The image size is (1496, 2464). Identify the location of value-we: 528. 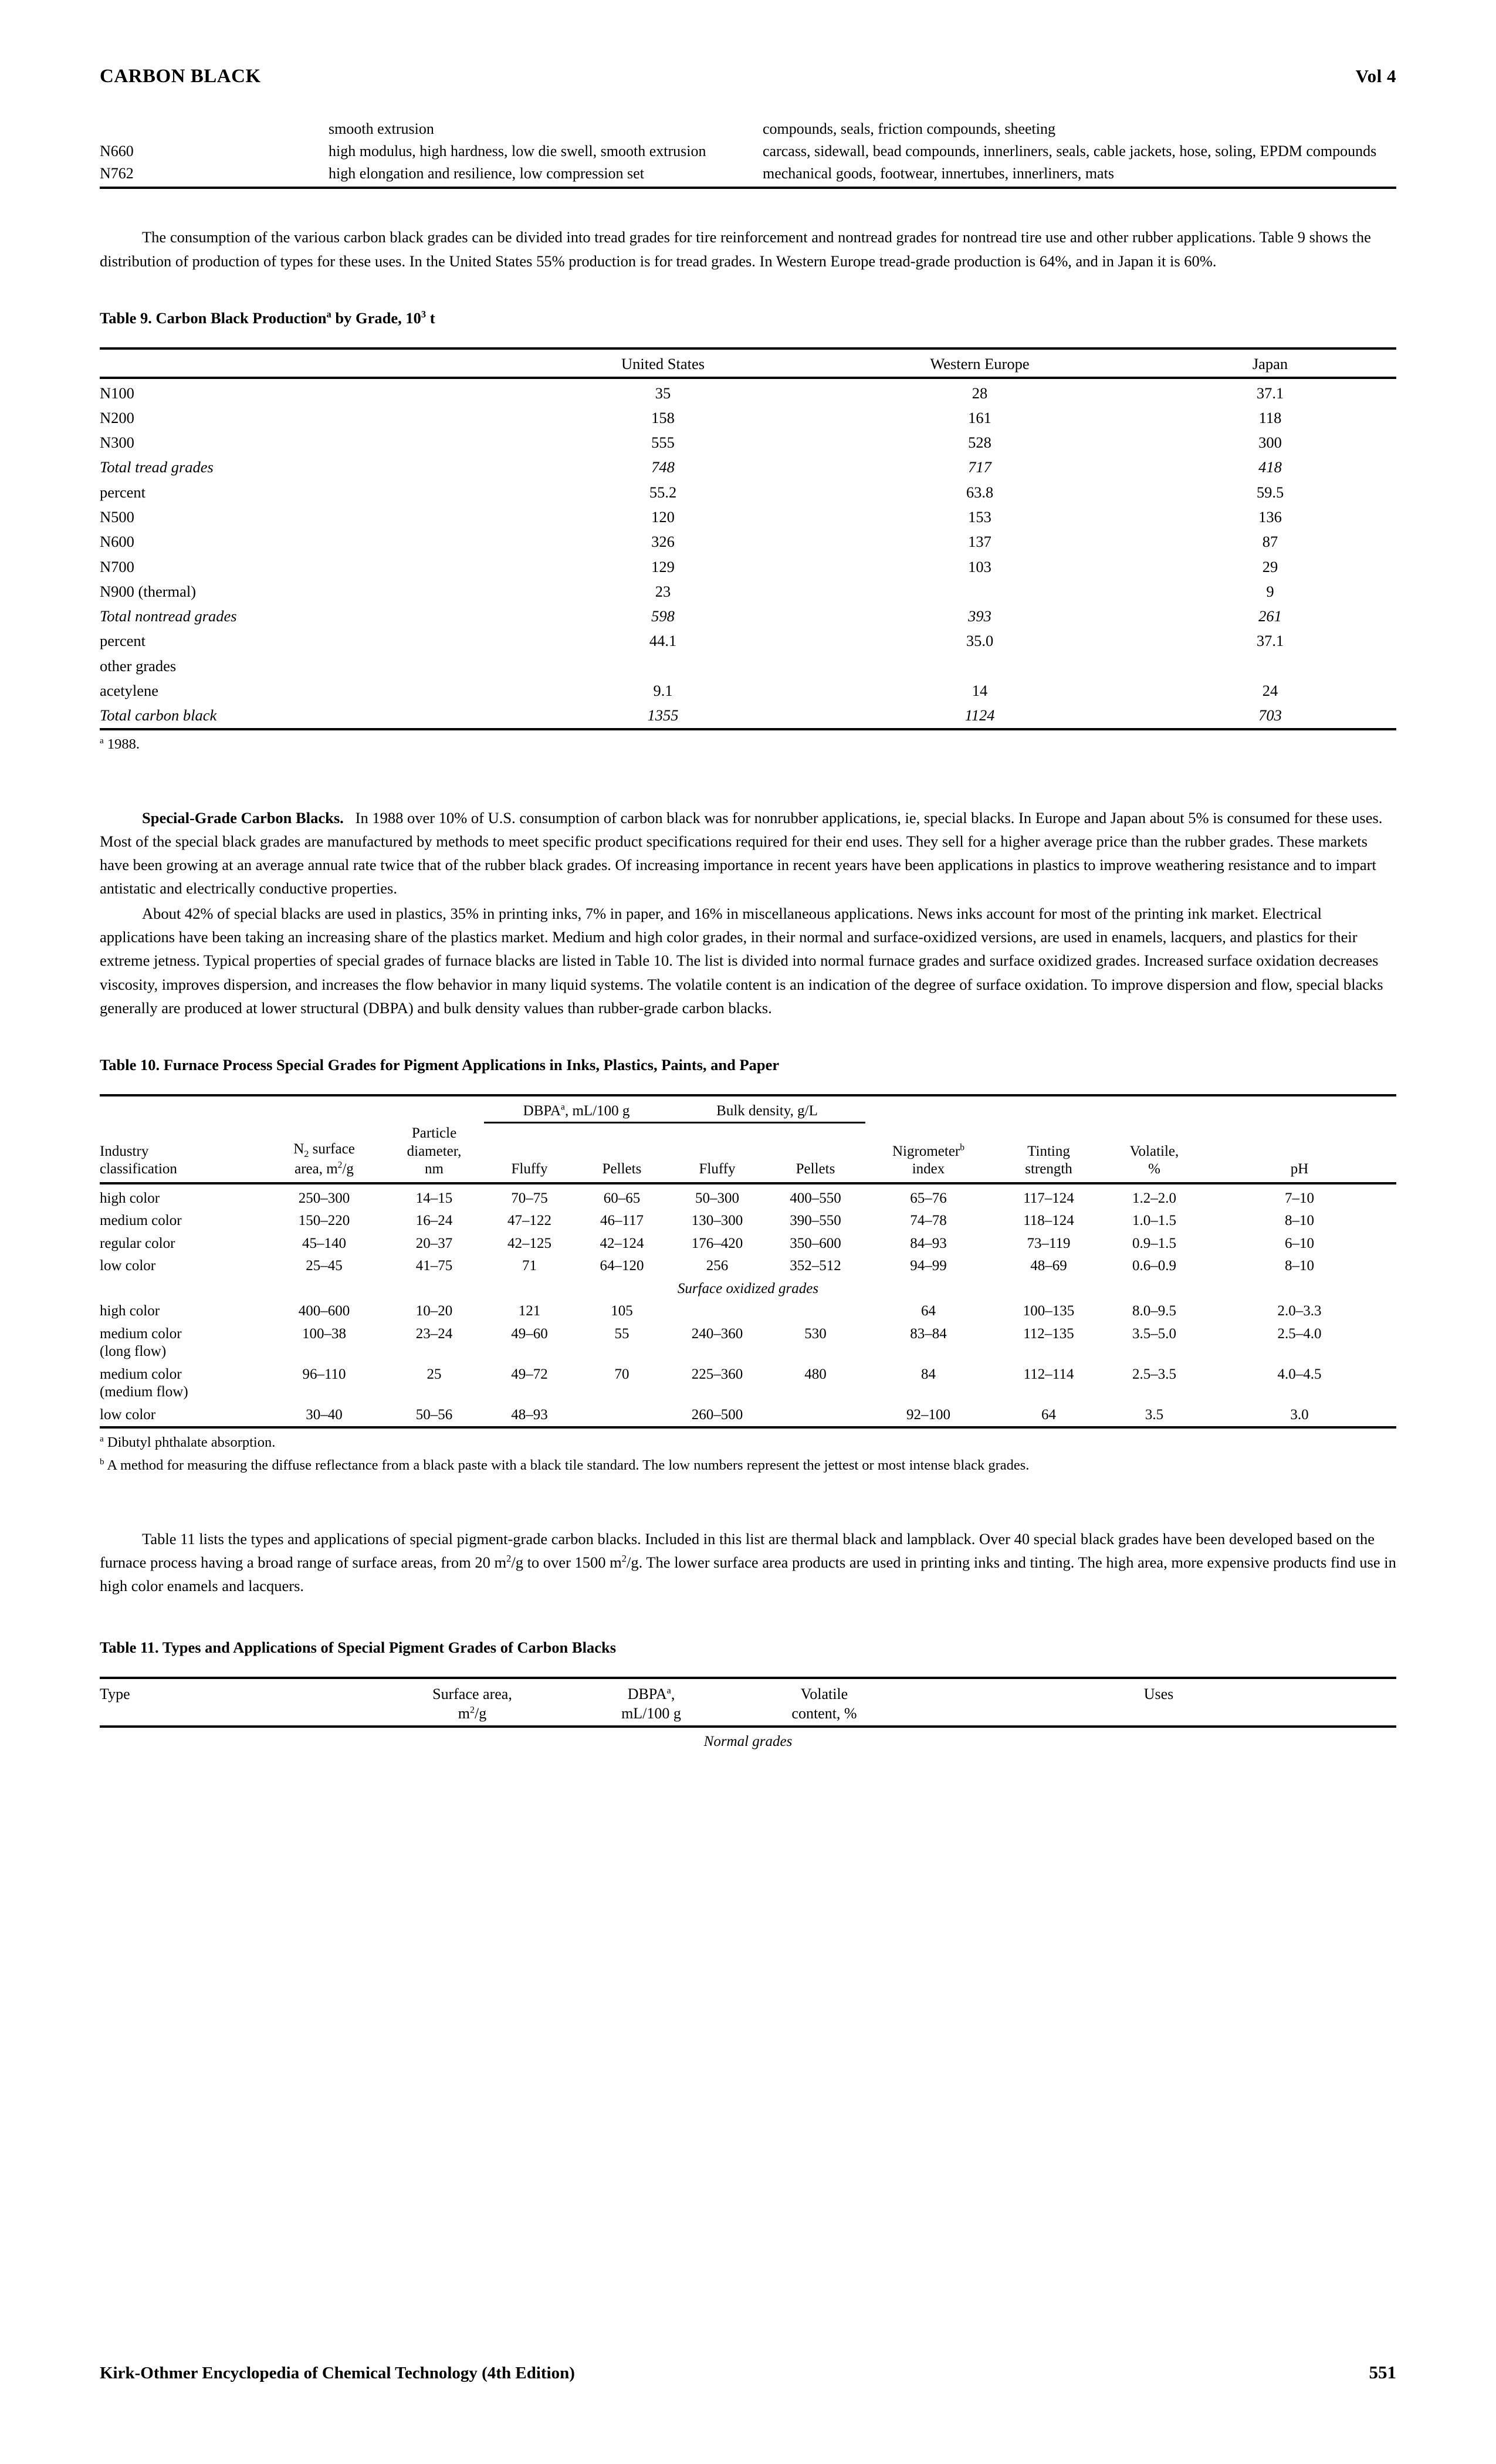
(979, 443).